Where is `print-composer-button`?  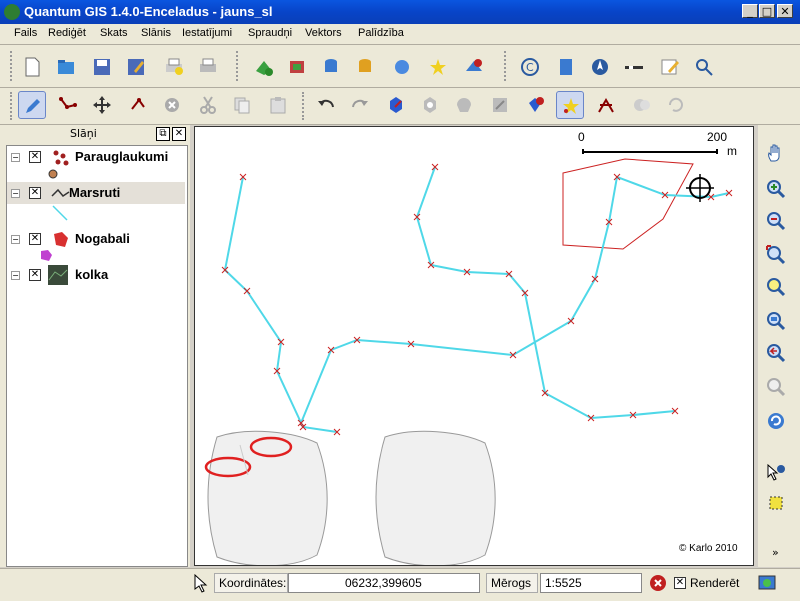
print-composer-button is located at coordinates (174, 67).